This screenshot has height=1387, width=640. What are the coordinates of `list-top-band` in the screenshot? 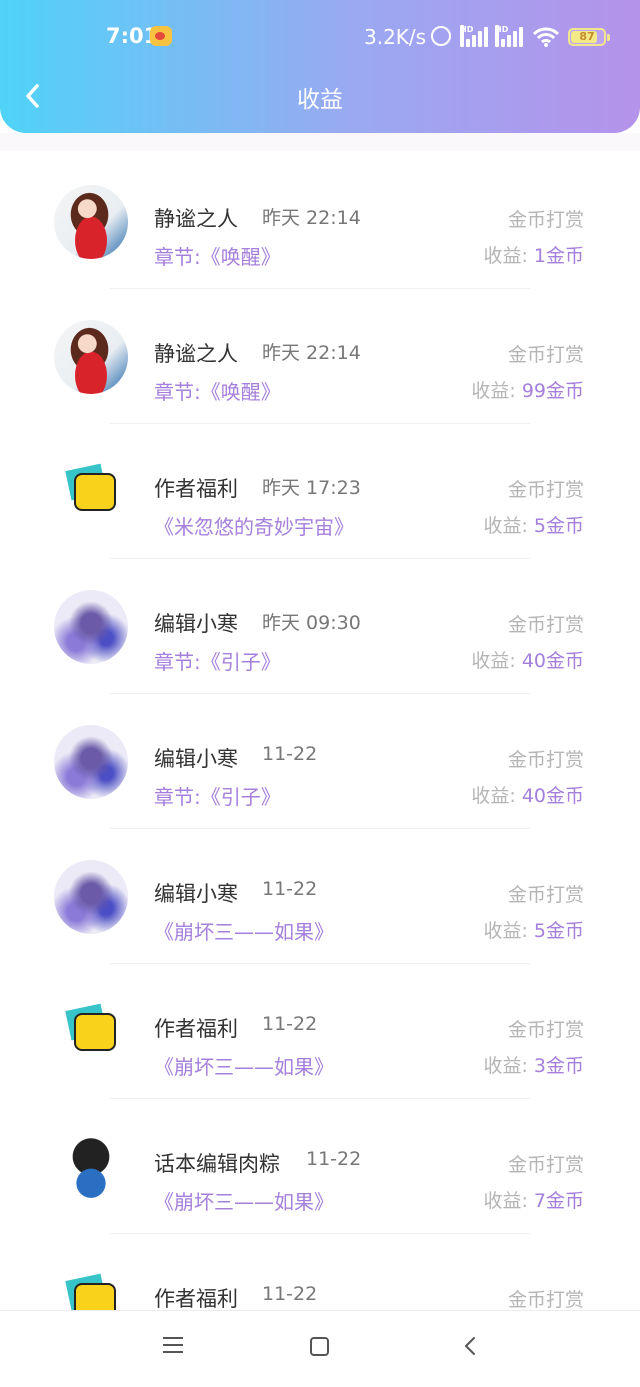 It's located at (320, 142).